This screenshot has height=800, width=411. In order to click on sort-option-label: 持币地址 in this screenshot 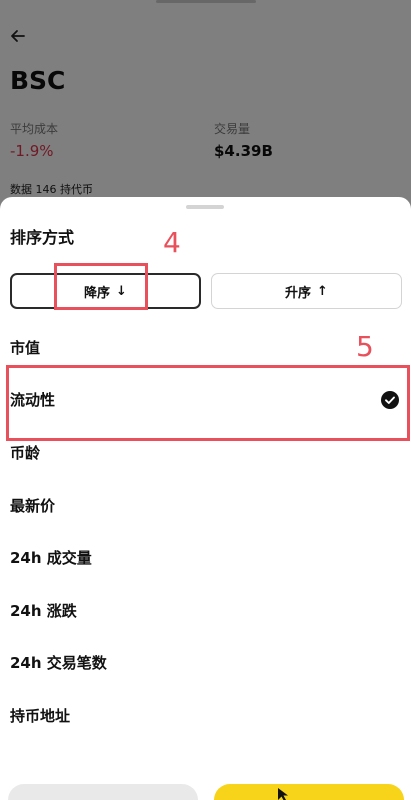, I will do `click(40, 715)`.